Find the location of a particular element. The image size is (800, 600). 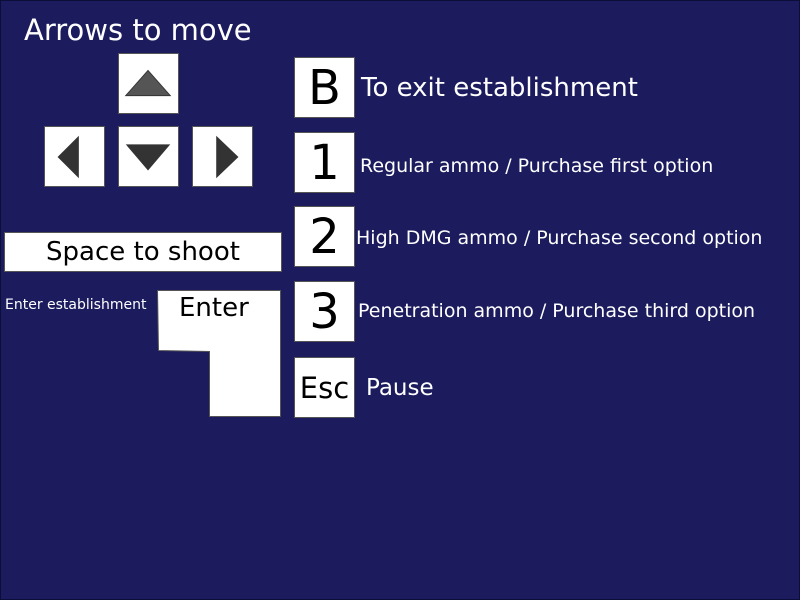

up-key is located at coordinates (148, 83).